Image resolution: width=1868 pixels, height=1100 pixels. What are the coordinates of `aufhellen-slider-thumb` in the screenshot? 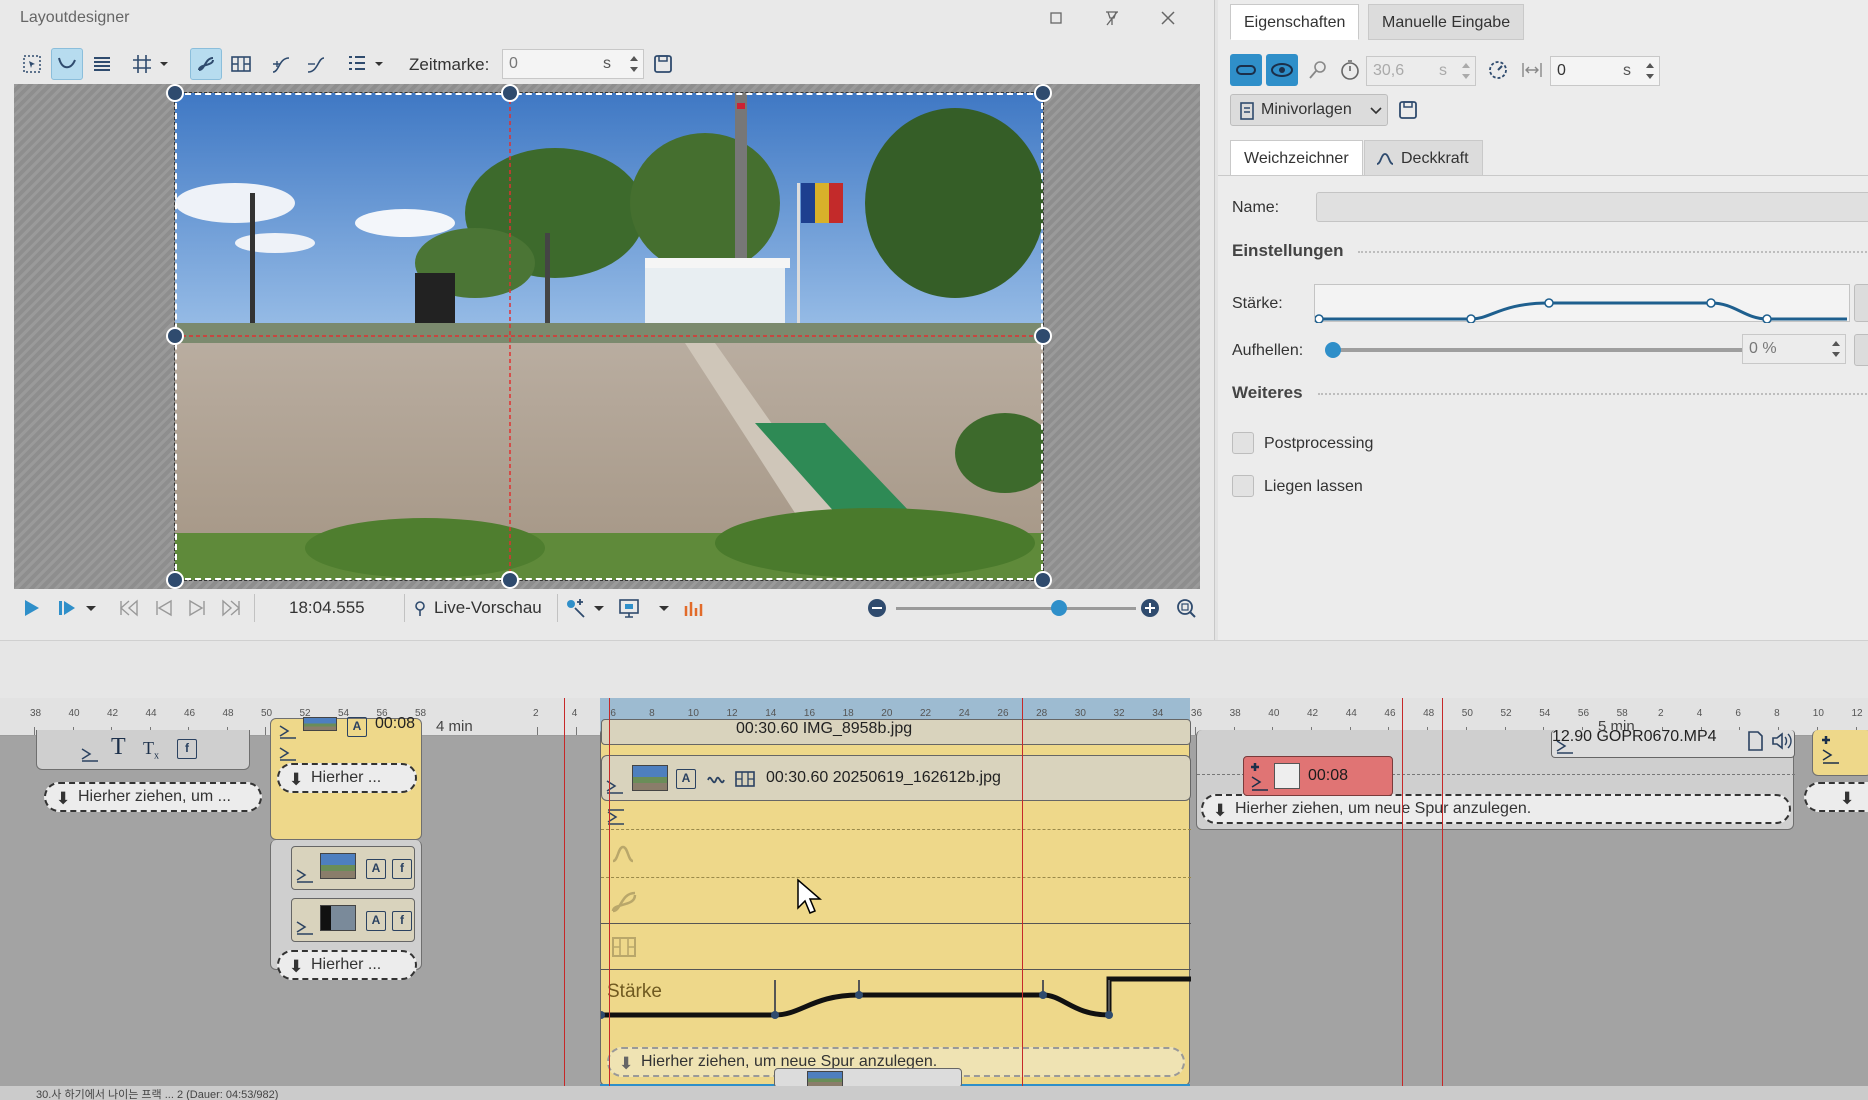 It's located at (1333, 350).